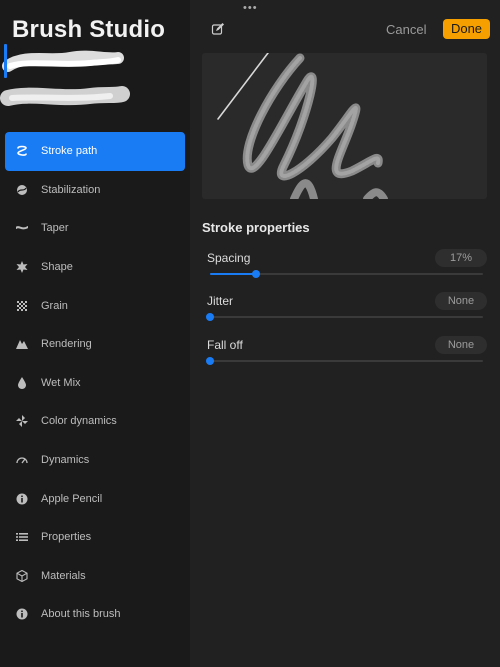 This screenshot has height=667, width=500. What do you see at coordinates (61, 382) in the screenshot?
I see `sidebar-item-label: Wet Mix` at bounding box center [61, 382].